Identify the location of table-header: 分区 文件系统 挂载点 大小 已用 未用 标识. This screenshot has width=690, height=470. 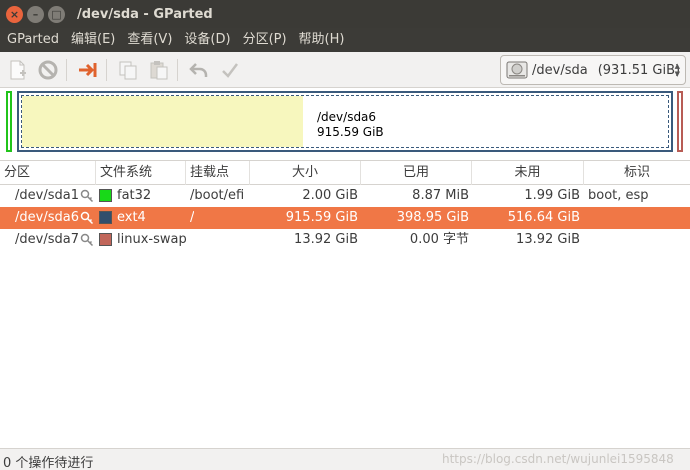
(345, 172).